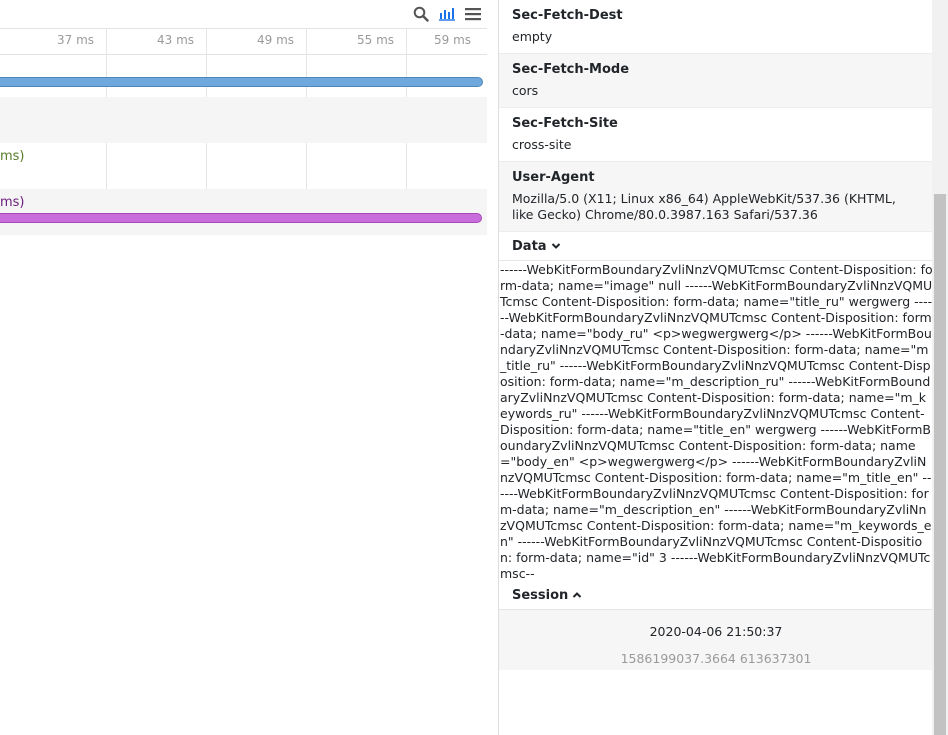  What do you see at coordinates (176, 40) in the screenshot?
I see `axis-tick: 43 ms` at bounding box center [176, 40].